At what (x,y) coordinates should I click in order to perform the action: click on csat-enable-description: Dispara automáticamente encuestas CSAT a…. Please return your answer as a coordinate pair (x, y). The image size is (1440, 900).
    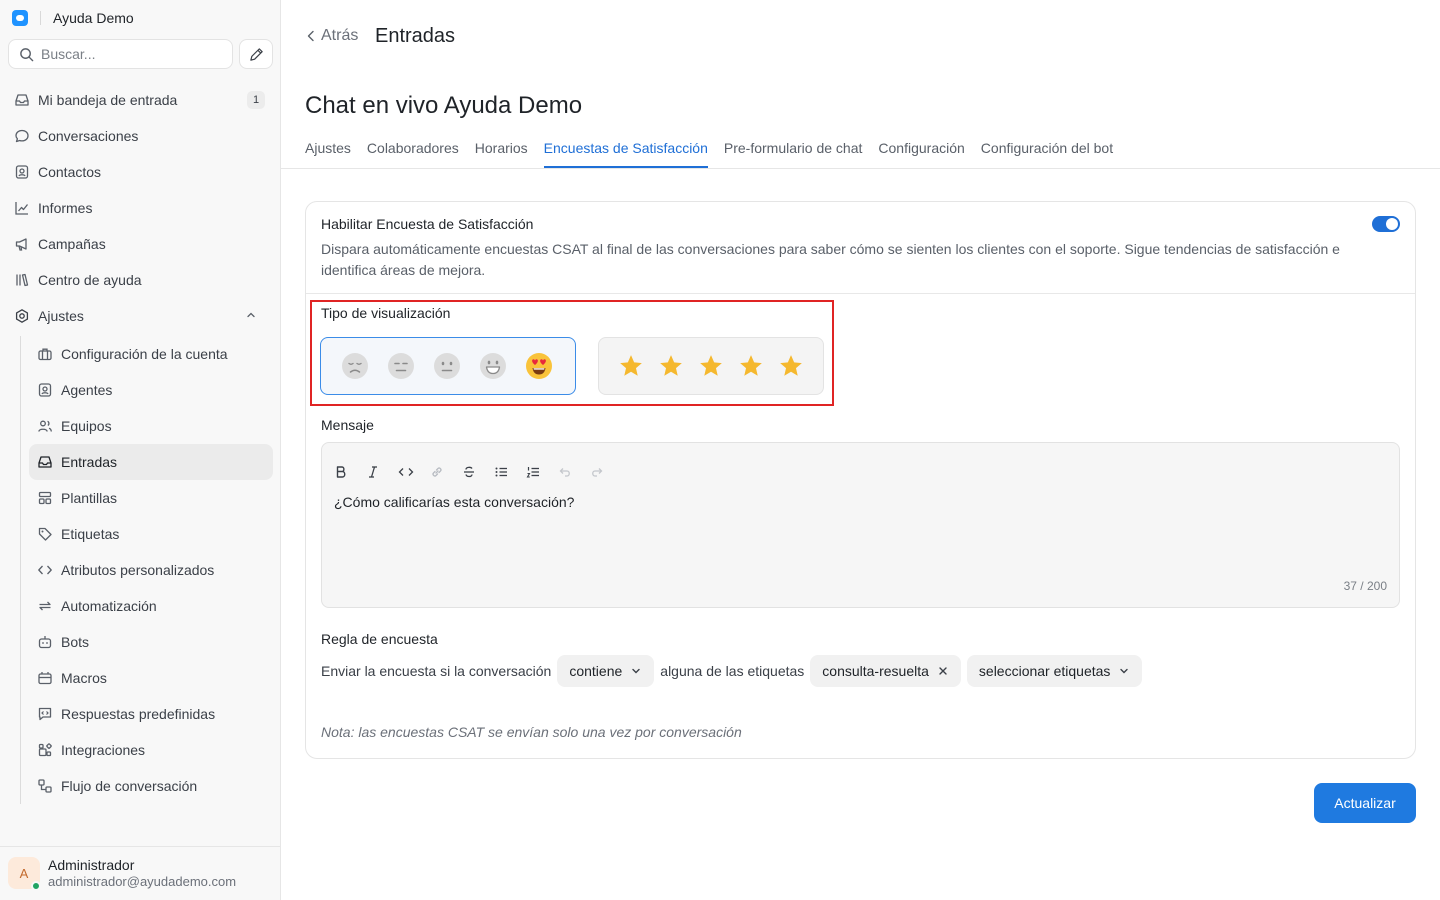
    Looking at the image, I should click on (830, 259).